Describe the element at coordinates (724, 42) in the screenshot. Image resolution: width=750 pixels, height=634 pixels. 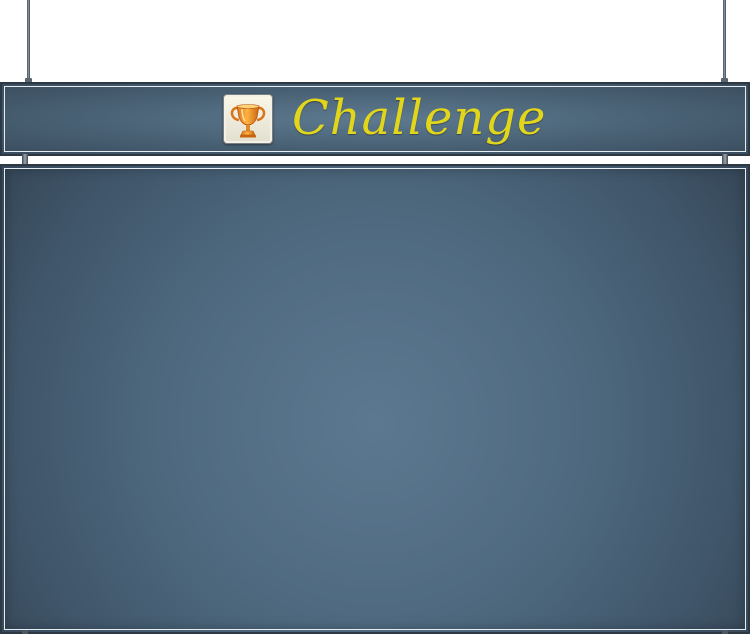
I see `hanging-rod-right` at that location.